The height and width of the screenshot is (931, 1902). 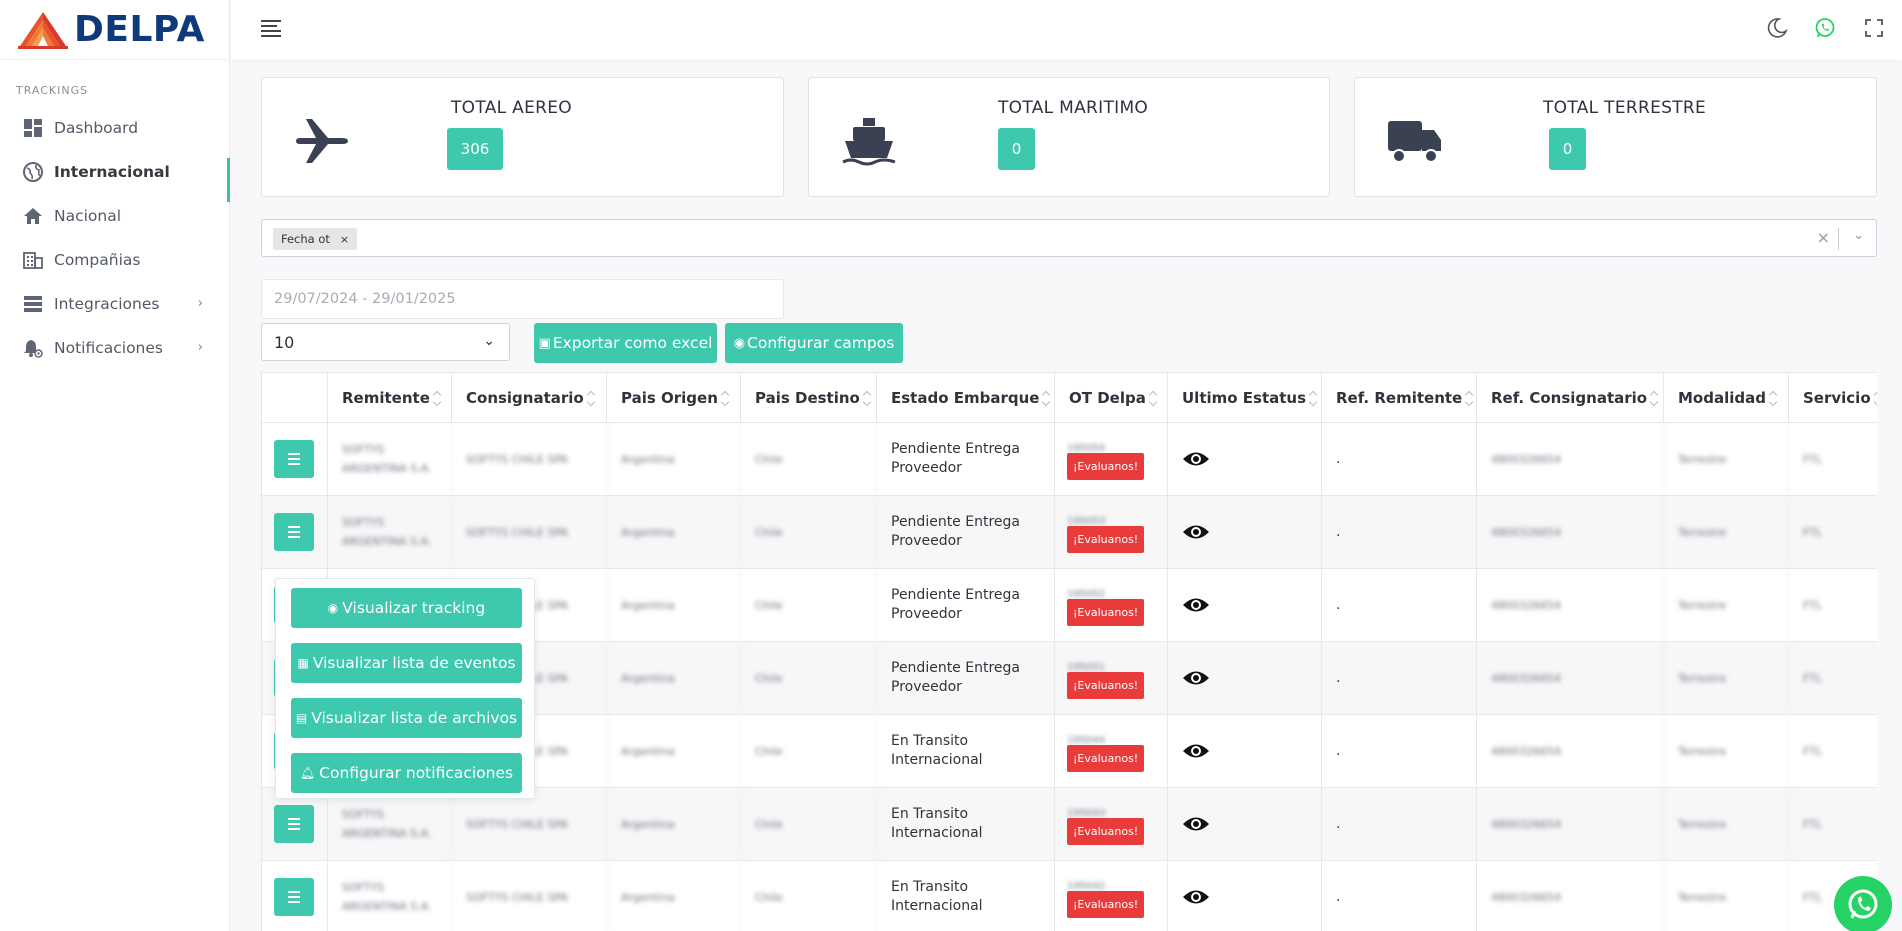 I want to click on cell-estado-embarque: Pendiente Entrega Proveedor, so click(x=966, y=605).